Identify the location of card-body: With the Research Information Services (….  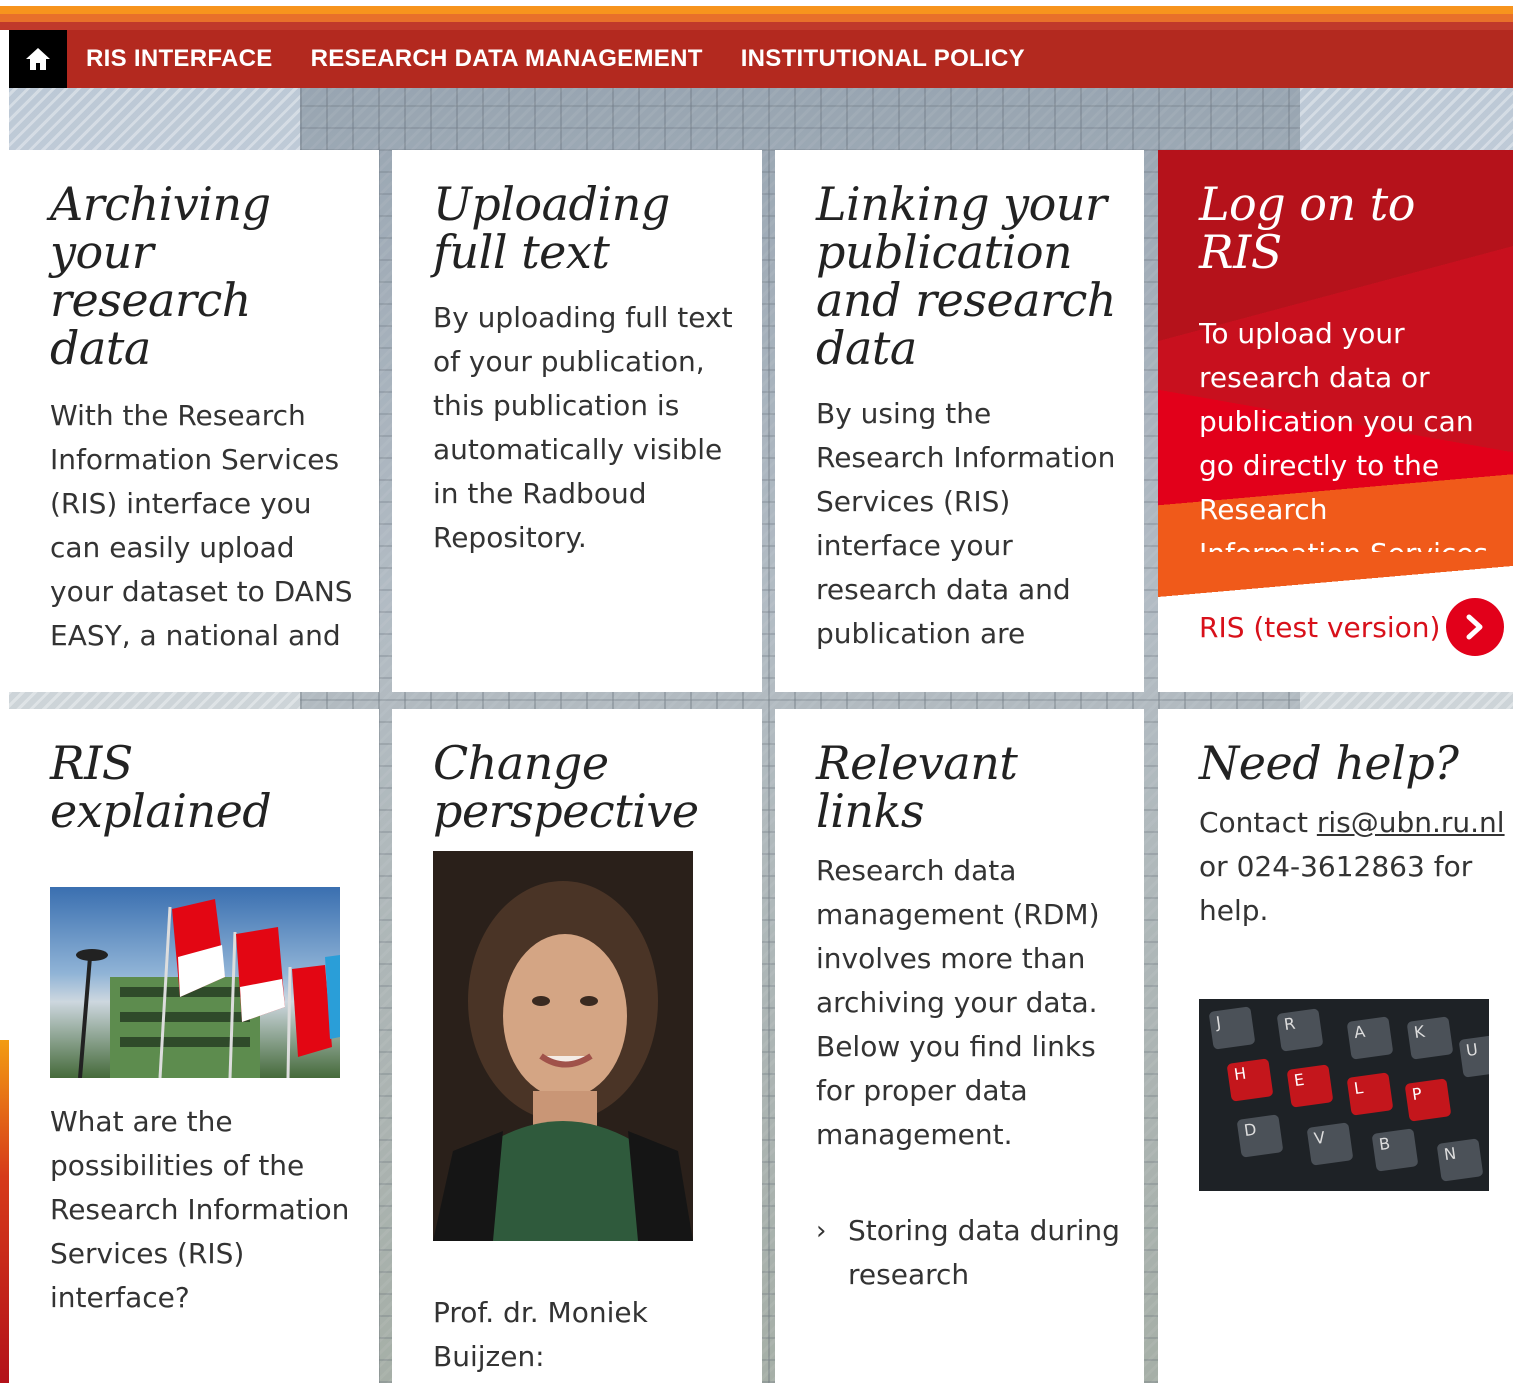
(201, 525).